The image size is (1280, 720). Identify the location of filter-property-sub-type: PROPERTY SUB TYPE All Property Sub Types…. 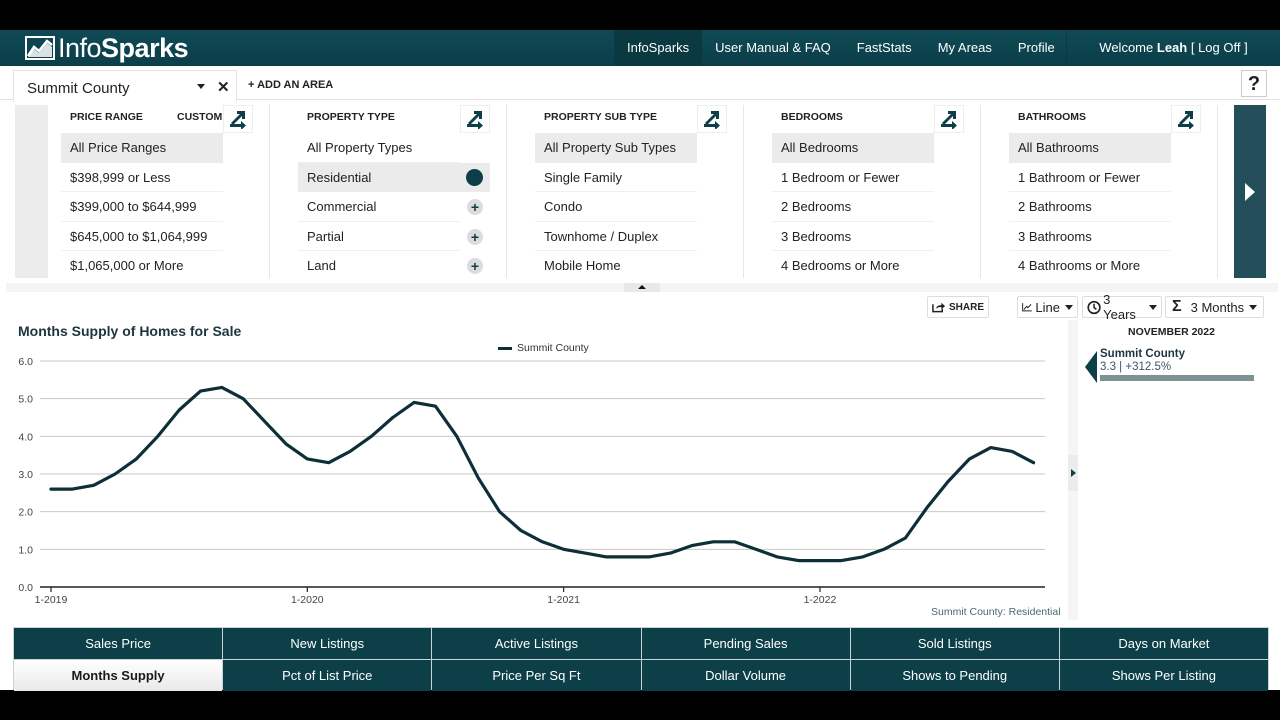
(639, 191).